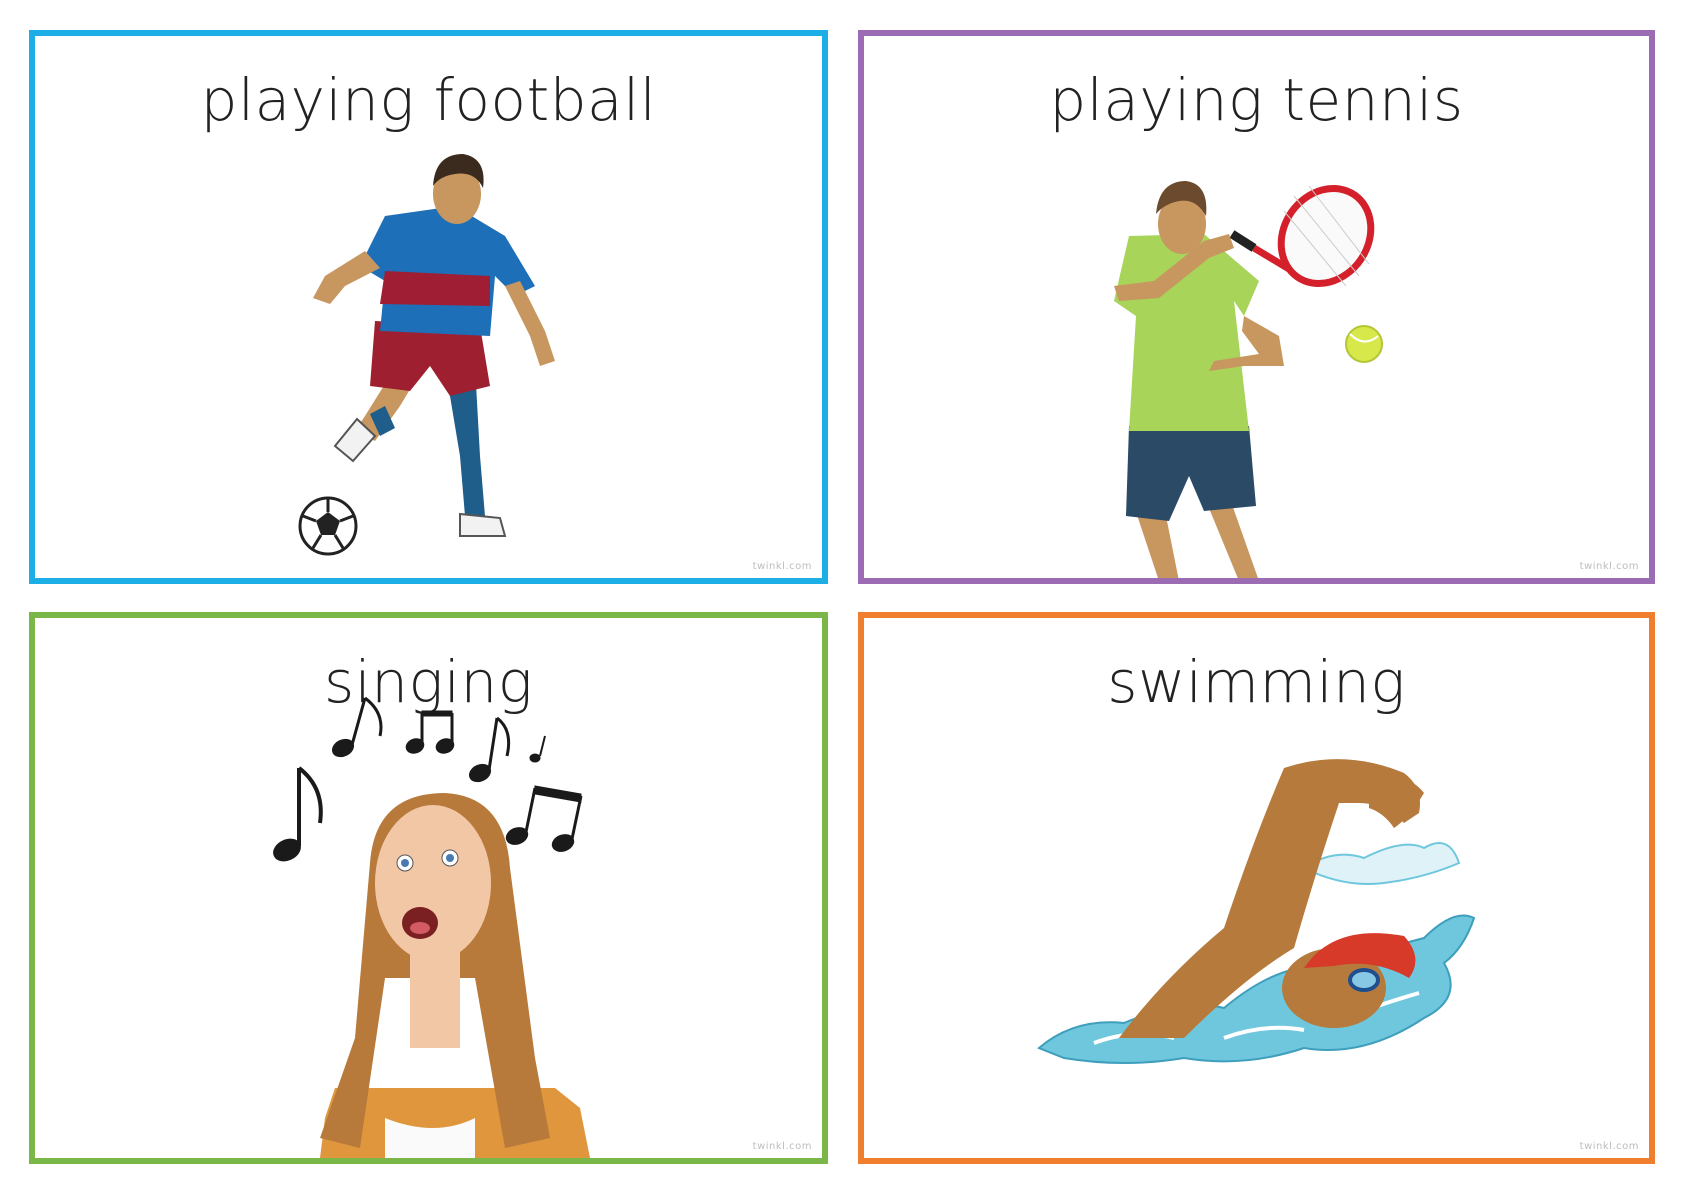  What do you see at coordinates (431, 927) in the screenshot?
I see `singer-illustration` at bounding box center [431, 927].